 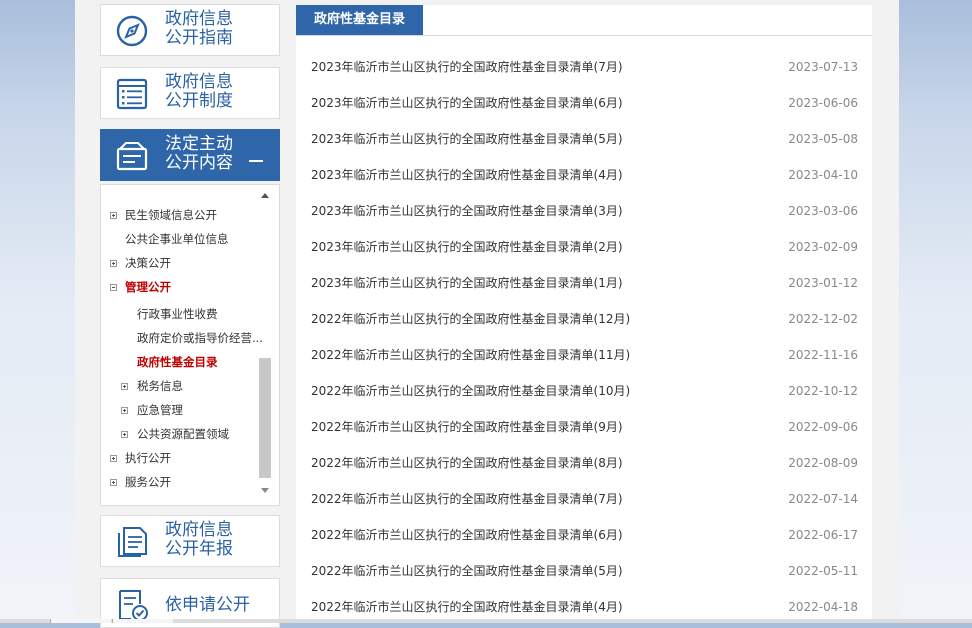 What do you see at coordinates (467, 103) in the screenshot?
I see `list-item-title: 2023年临沂市兰山区执行的全国政府性基金目录清单(6月)` at bounding box center [467, 103].